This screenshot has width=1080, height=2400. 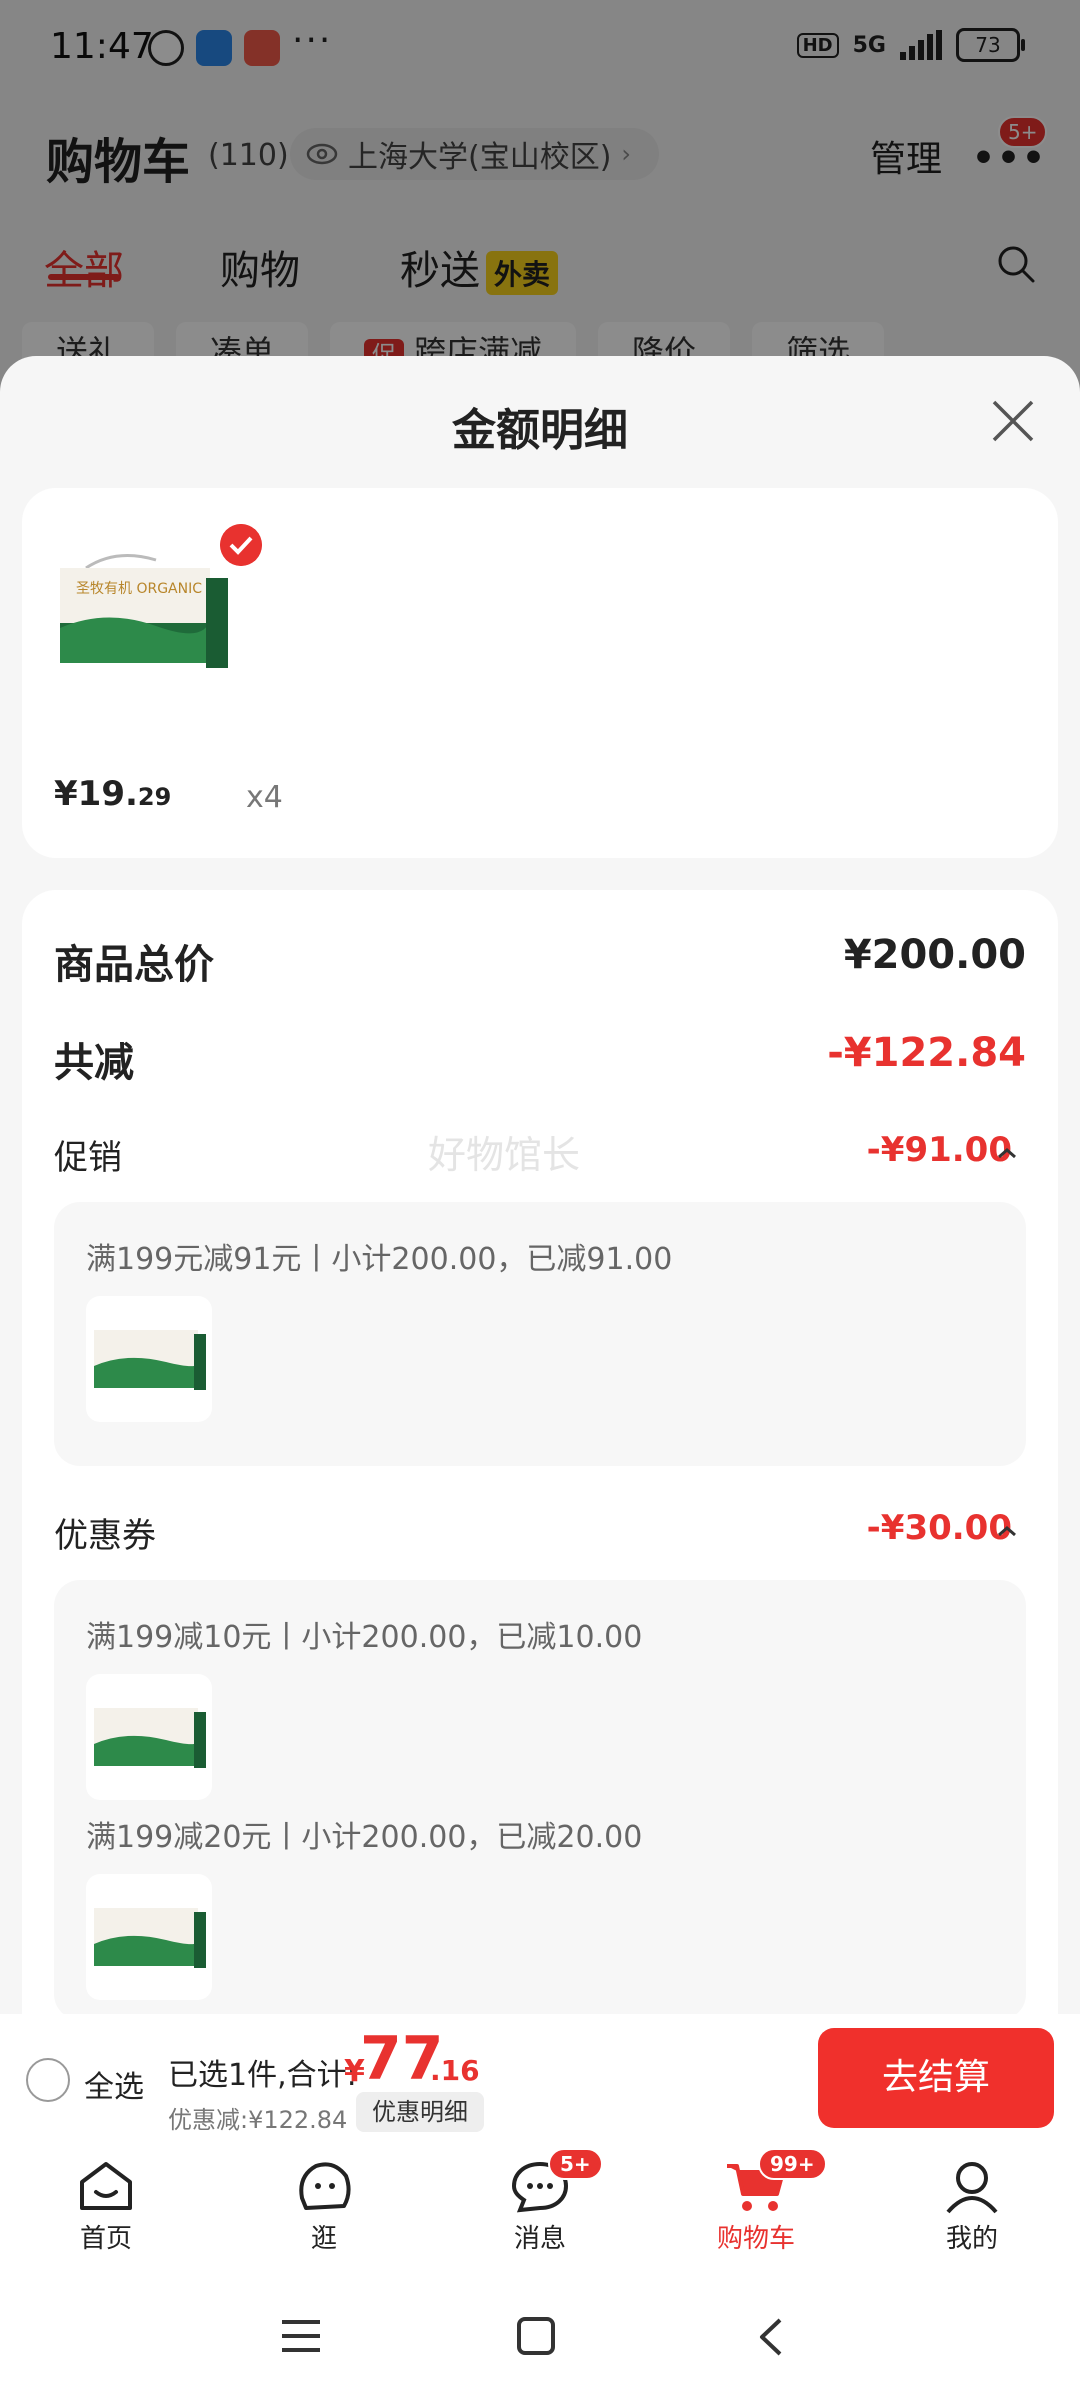 I want to click on selected-summary: 已选1件,合计:, so click(x=262, y=2075).